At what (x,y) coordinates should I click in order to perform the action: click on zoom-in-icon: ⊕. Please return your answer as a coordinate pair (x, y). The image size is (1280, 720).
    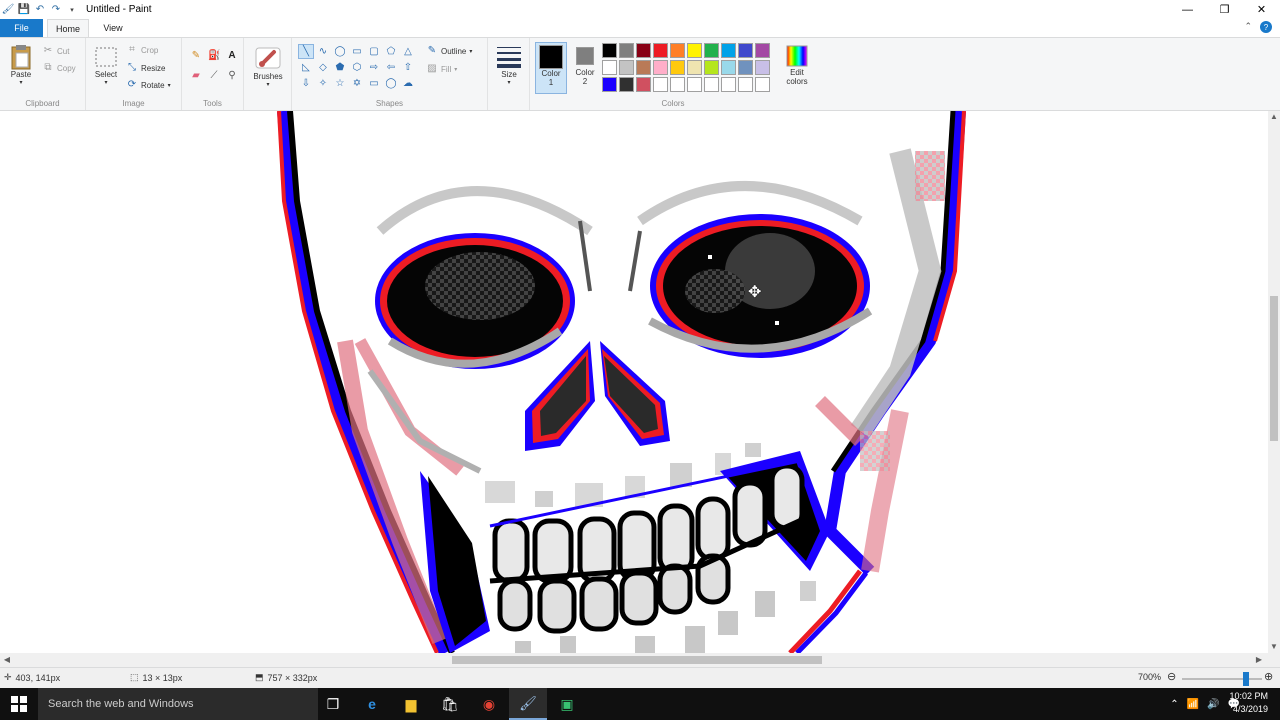
    Looking at the image, I should click on (1268, 676).